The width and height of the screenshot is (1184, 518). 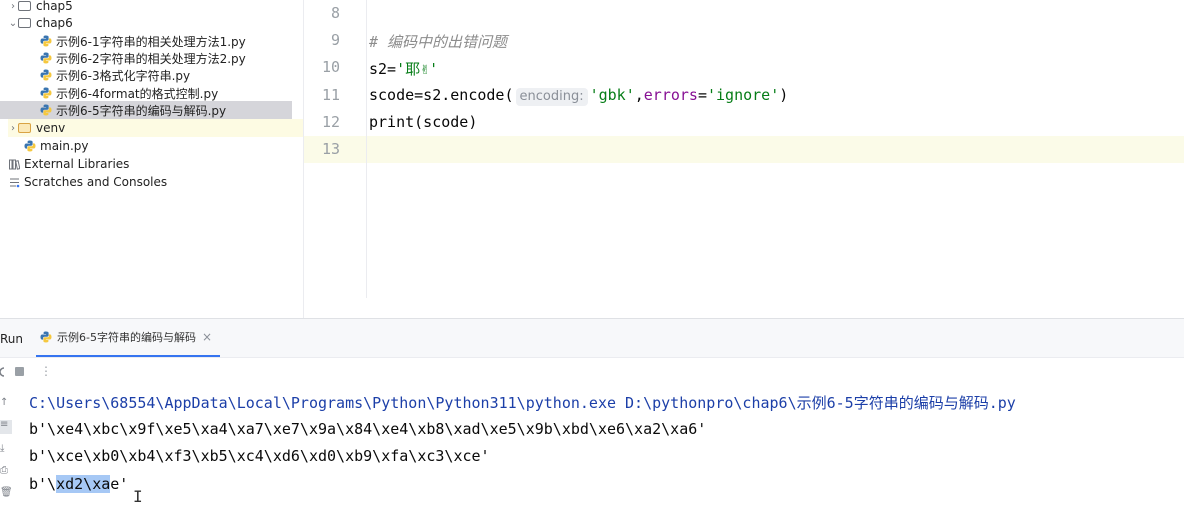 What do you see at coordinates (54, 23) in the screenshot?
I see `tree-item-label: chap6` at bounding box center [54, 23].